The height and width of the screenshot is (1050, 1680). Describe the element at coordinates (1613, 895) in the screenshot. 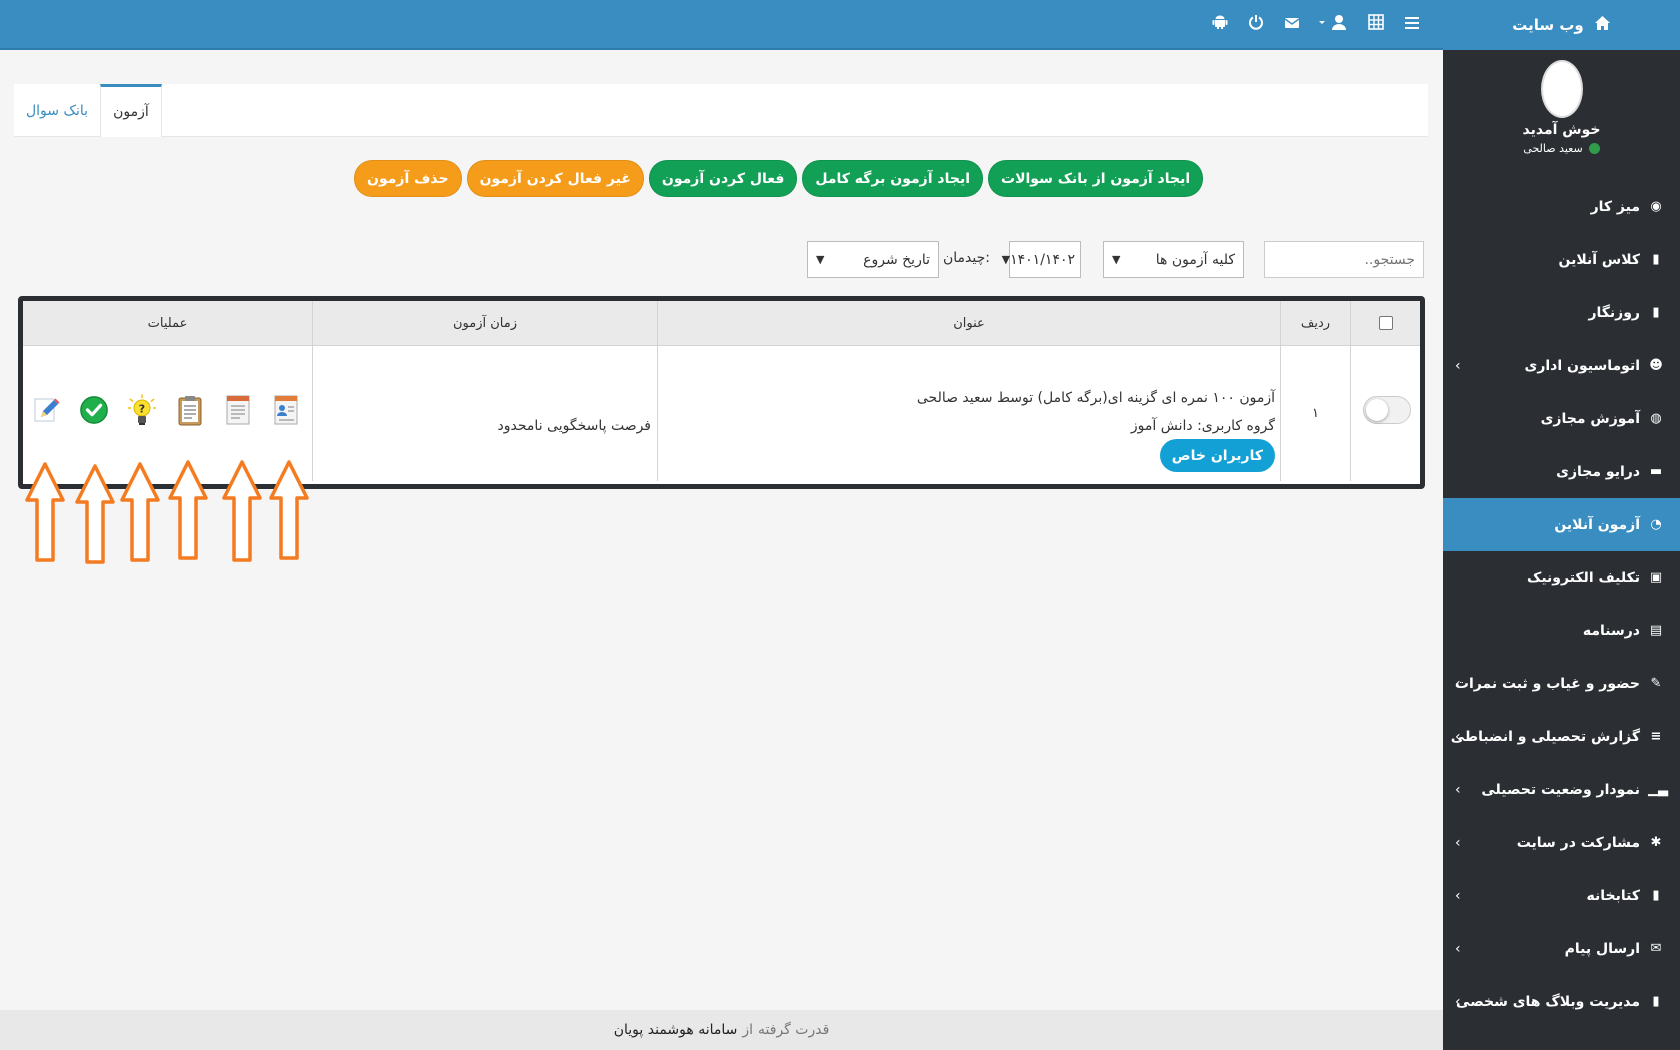

I see `sidebar-item-label: کتابخانه` at that location.